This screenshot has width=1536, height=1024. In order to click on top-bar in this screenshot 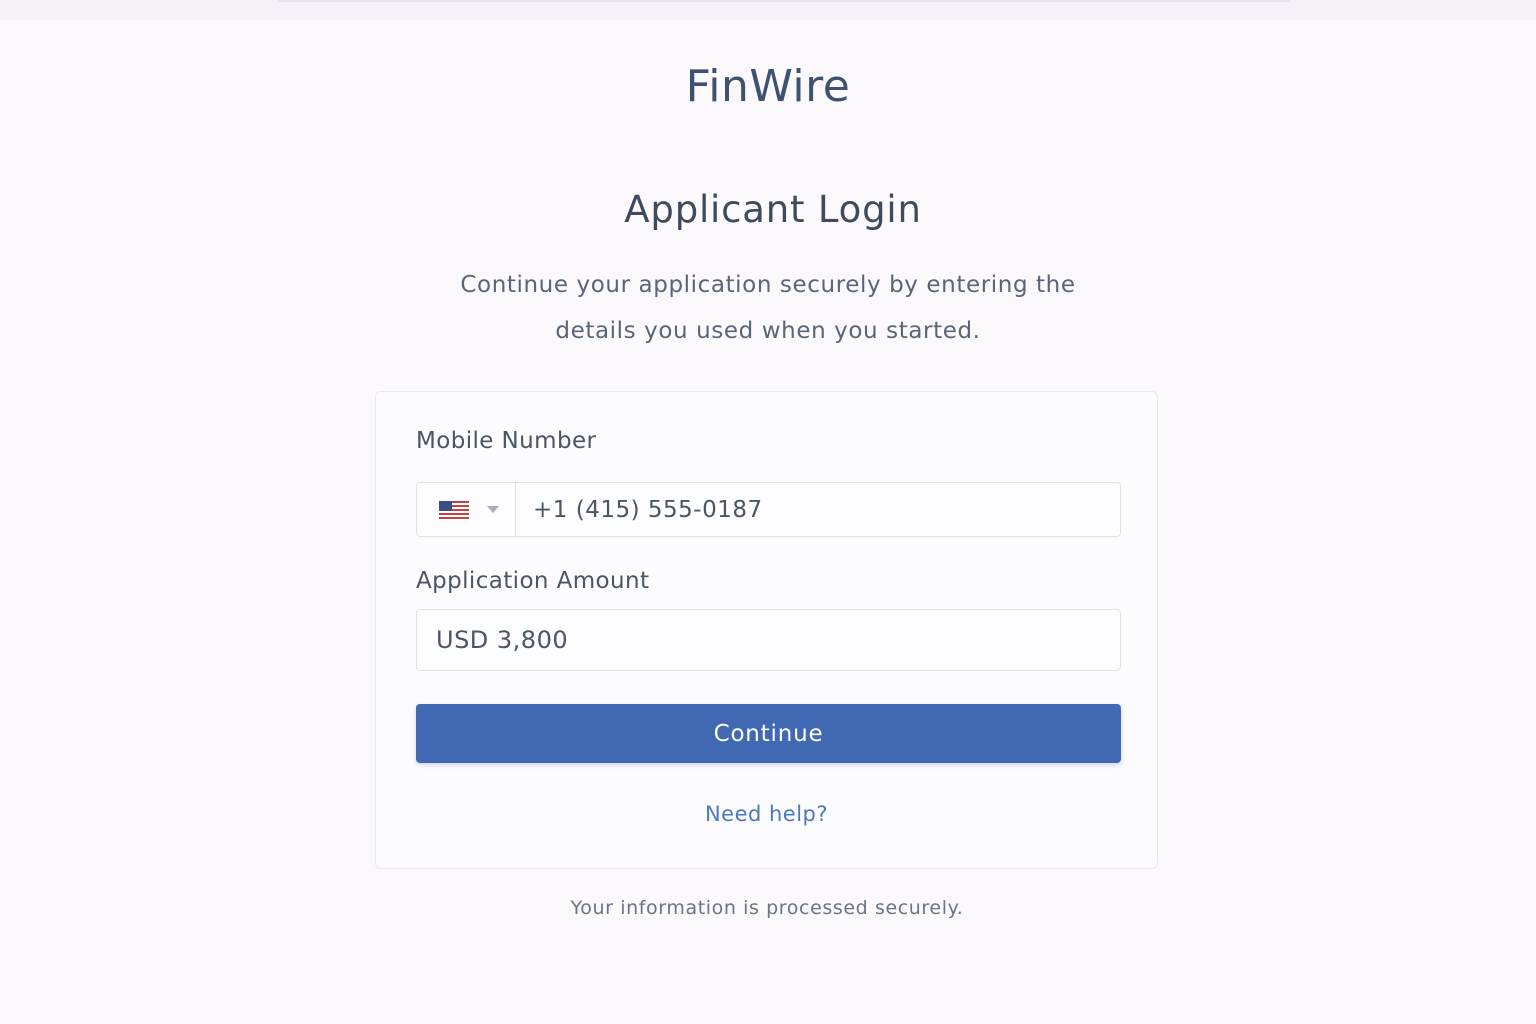, I will do `click(768, 10)`.